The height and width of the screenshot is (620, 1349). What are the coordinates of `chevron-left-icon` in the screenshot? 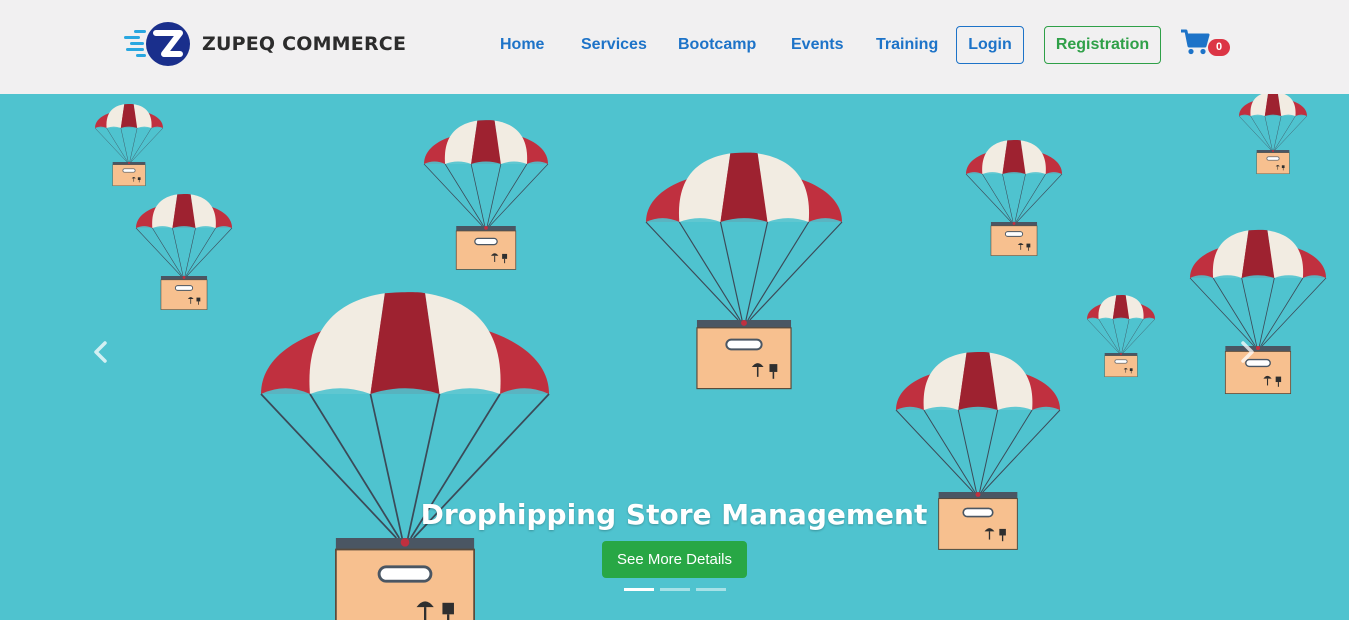 It's located at (100, 352).